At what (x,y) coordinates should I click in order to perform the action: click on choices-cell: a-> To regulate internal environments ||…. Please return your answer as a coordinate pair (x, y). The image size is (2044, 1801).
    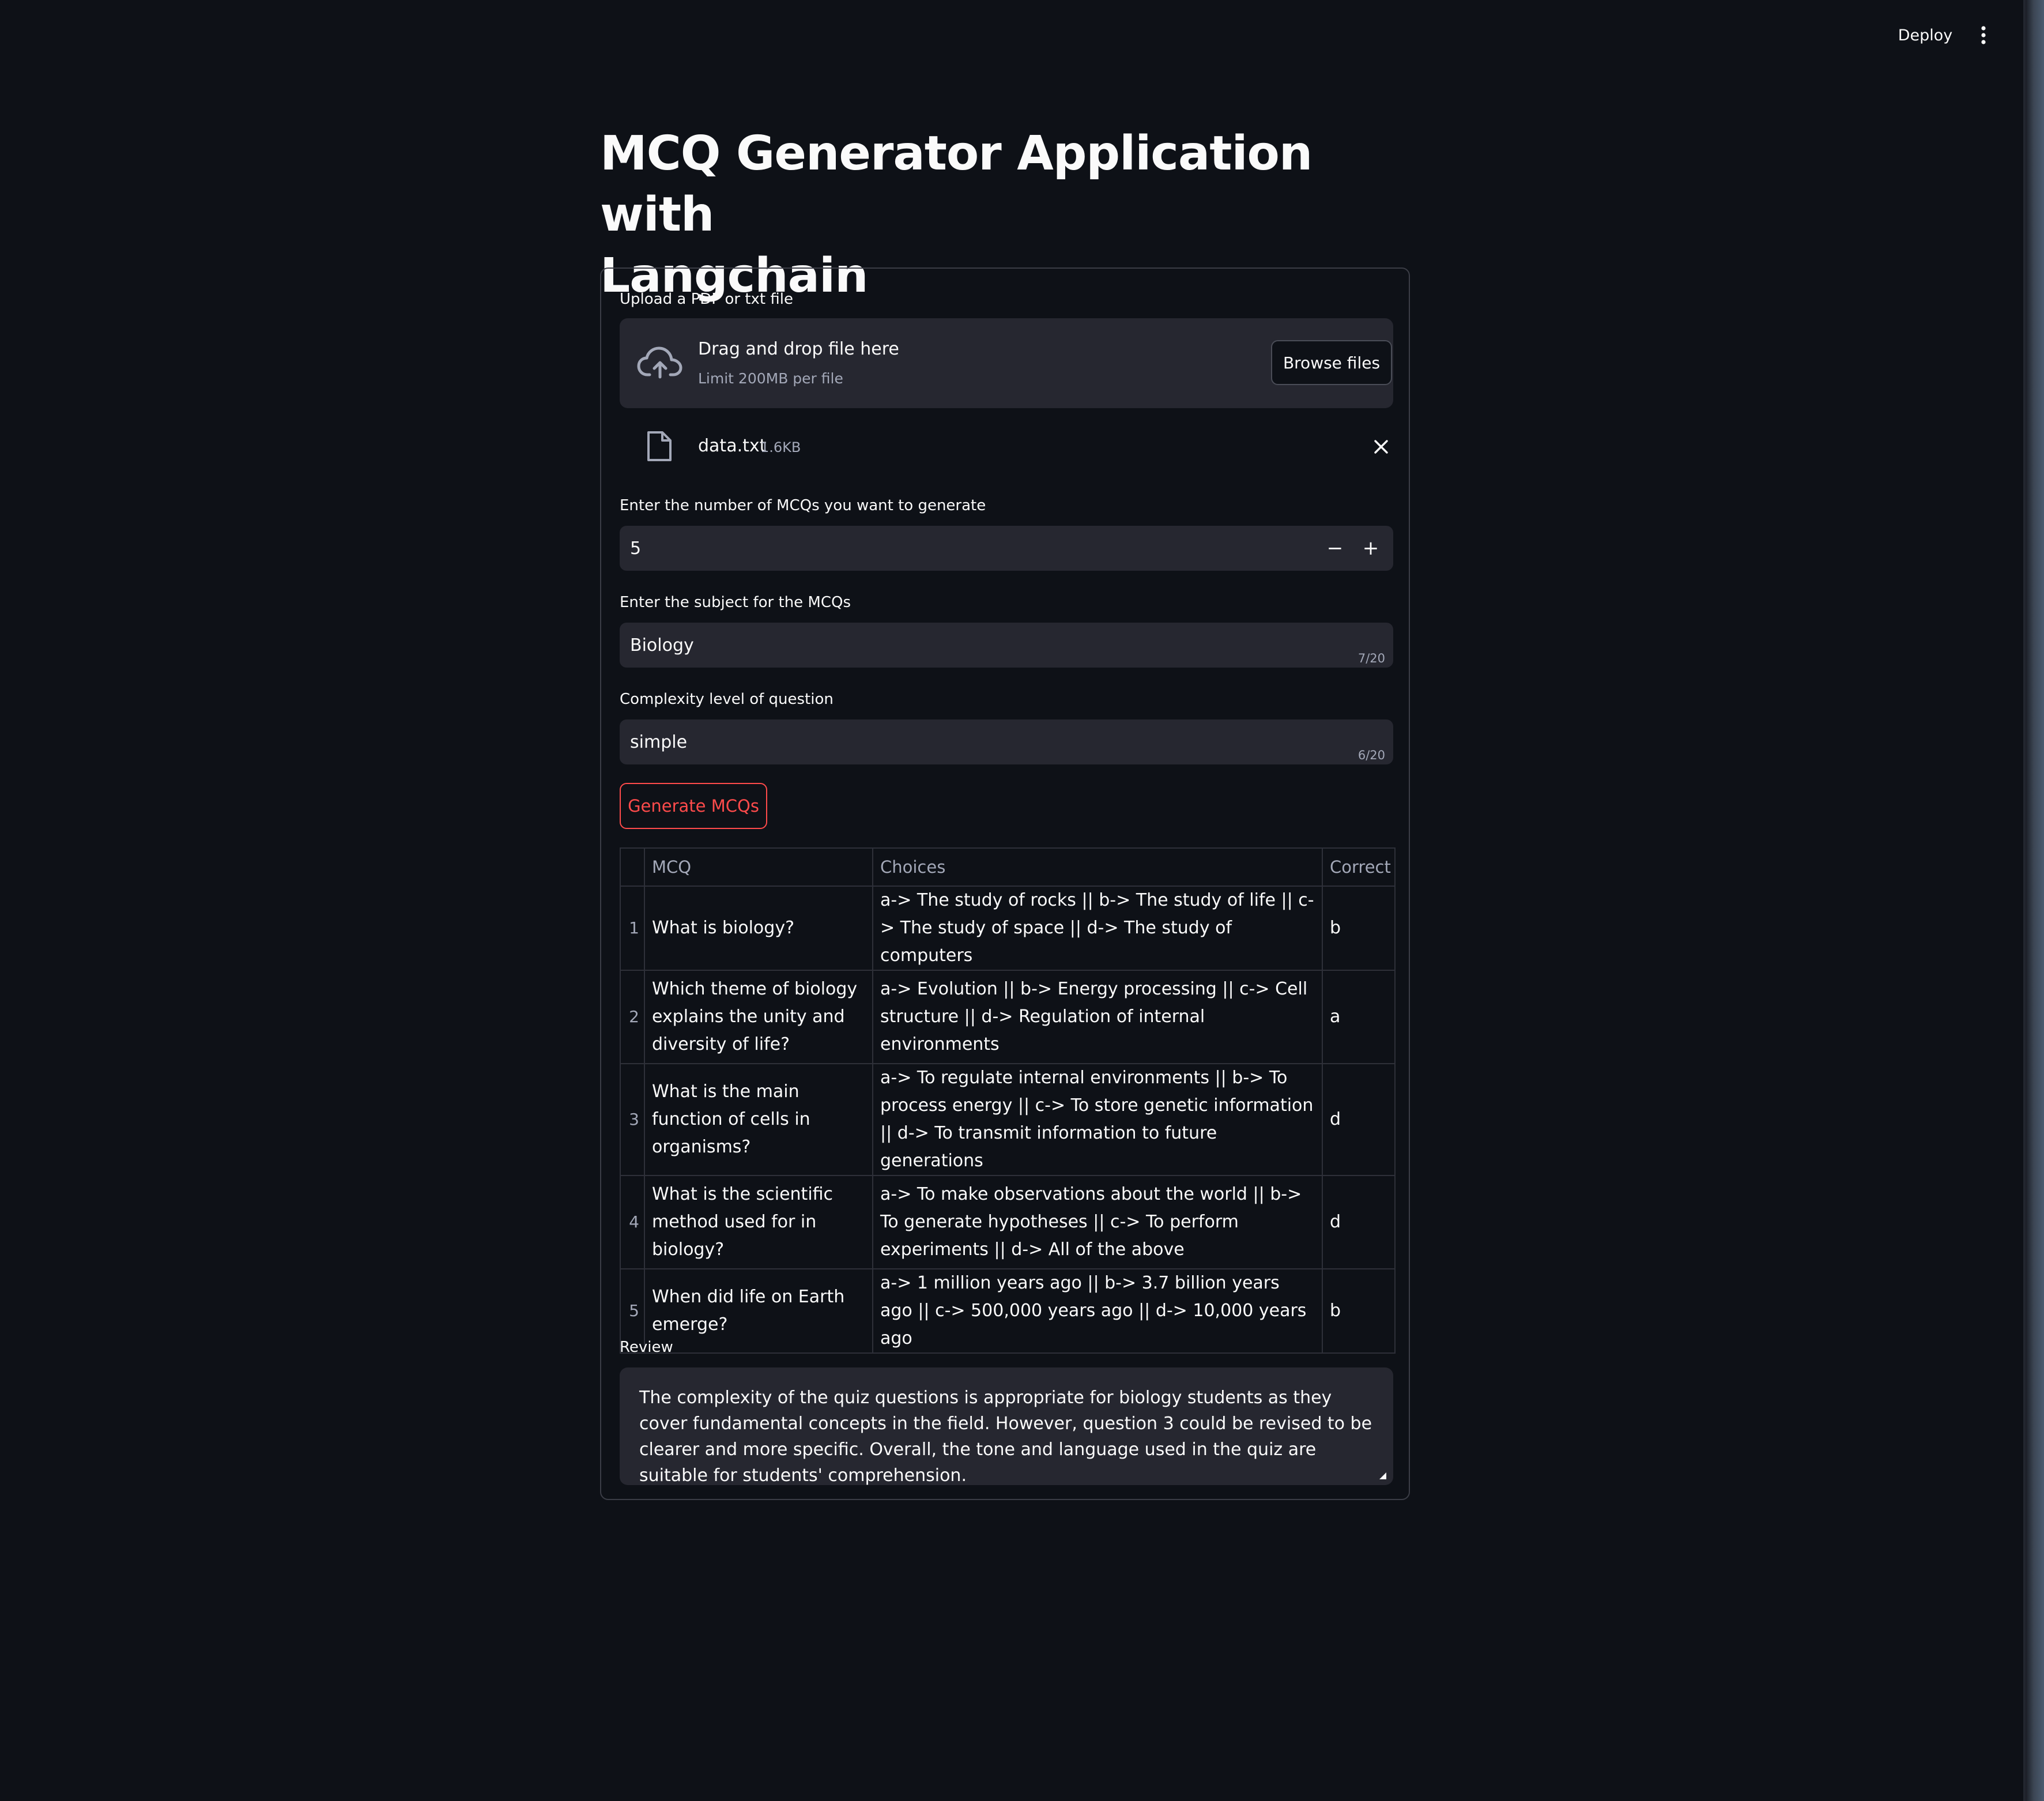
    Looking at the image, I should click on (1097, 1119).